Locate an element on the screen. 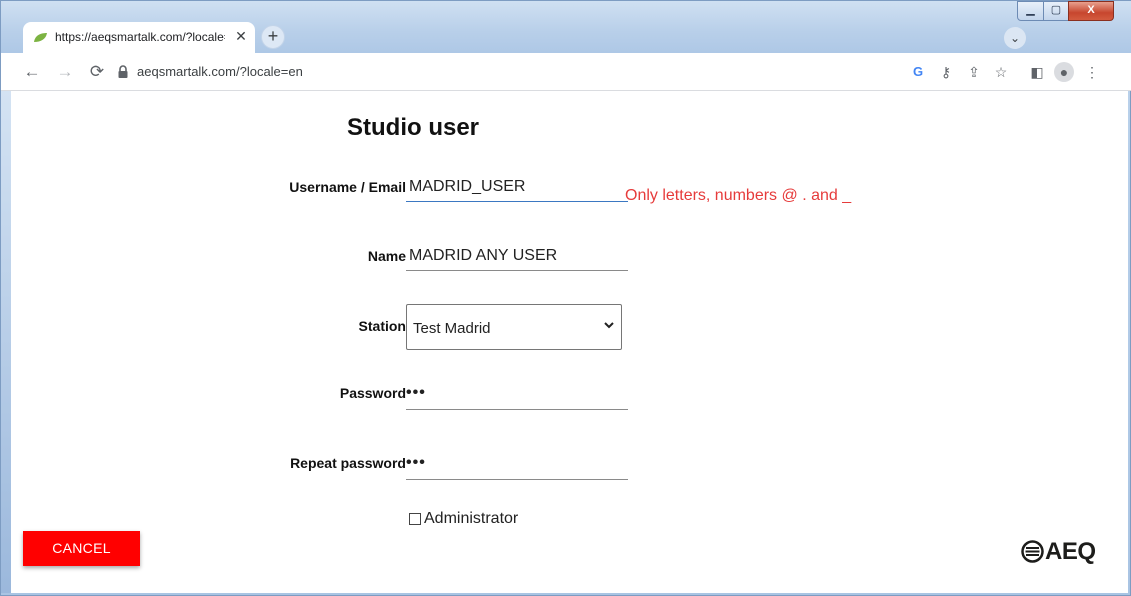 The height and width of the screenshot is (596, 1131). station-select-value: Test Madrid is located at coordinates (452, 328).